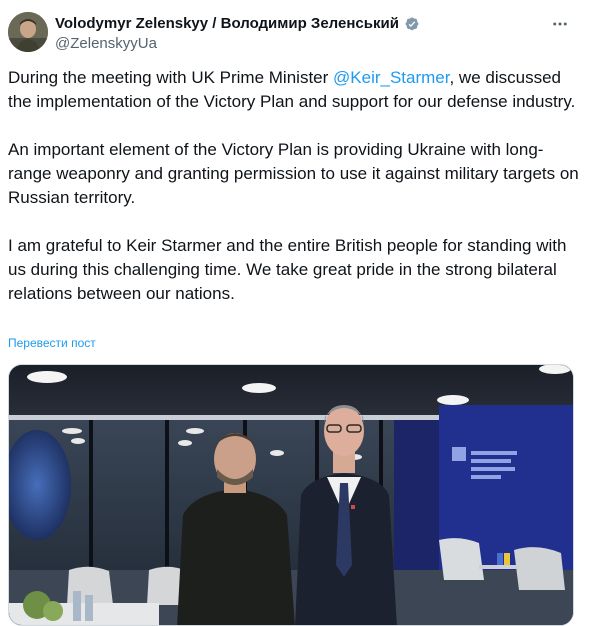 Image resolution: width=596 pixels, height=626 pixels. I want to click on more-options-button, so click(560, 24).